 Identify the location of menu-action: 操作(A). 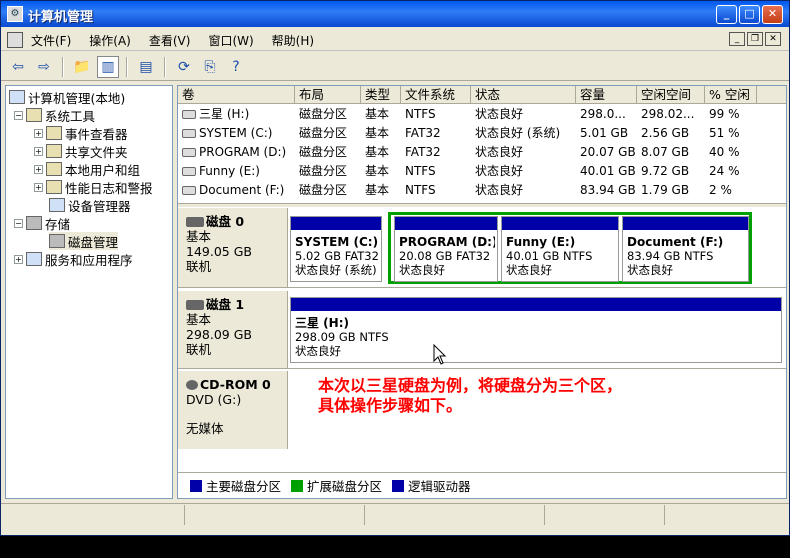
(110, 40).